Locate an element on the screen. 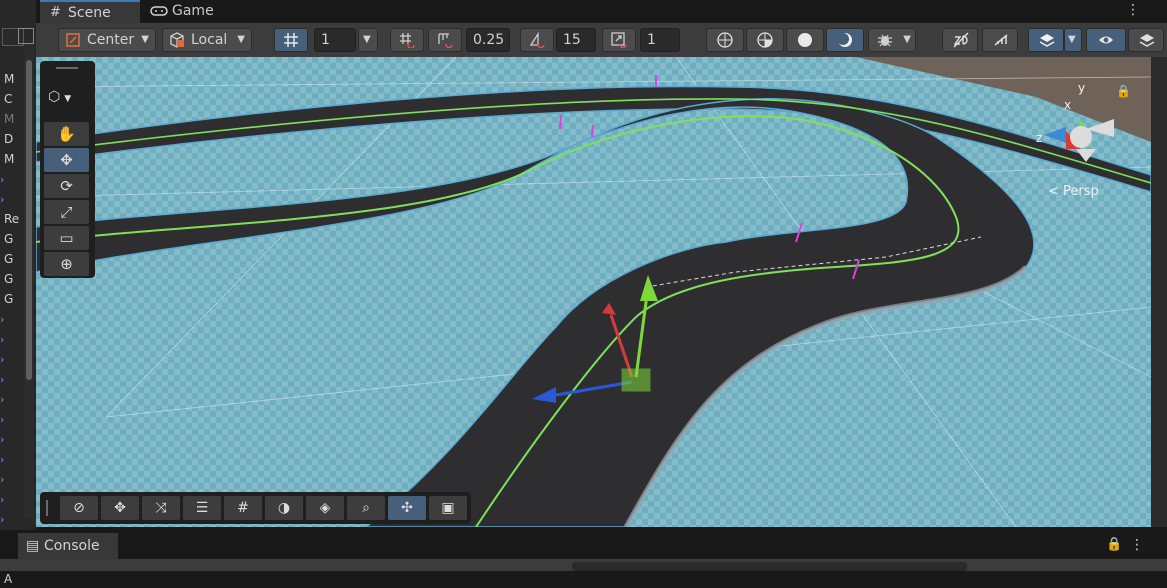 This screenshot has height=588, width=1167. grid-size-dropdown: ▼ is located at coordinates (368, 40).